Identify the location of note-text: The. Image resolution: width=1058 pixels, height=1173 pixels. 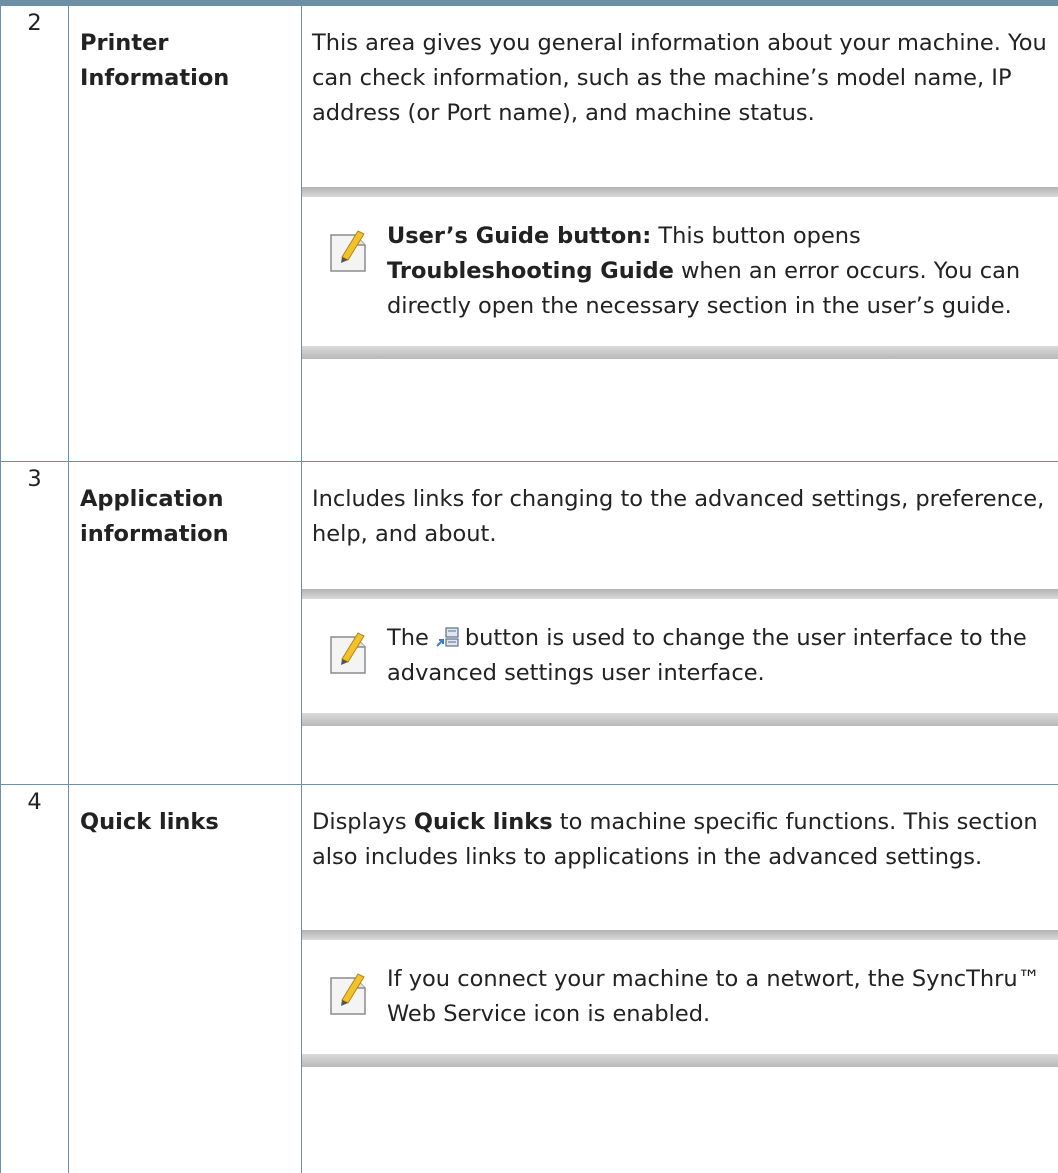
(408, 637).